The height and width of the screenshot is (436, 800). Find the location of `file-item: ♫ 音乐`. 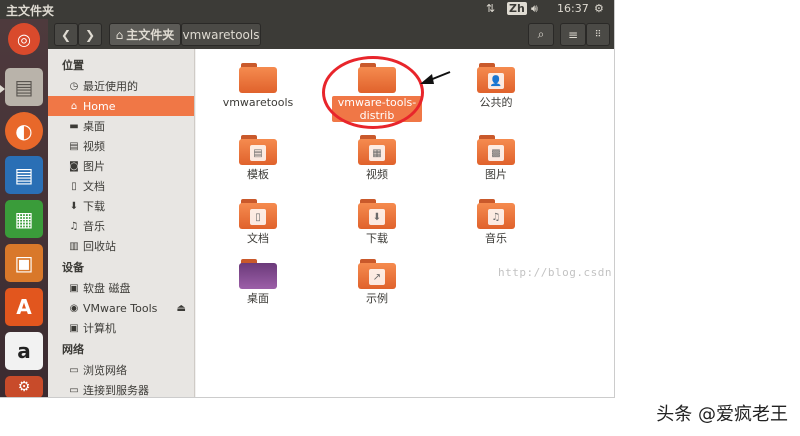

file-item: ♫ 音乐 is located at coordinates (496, 222).